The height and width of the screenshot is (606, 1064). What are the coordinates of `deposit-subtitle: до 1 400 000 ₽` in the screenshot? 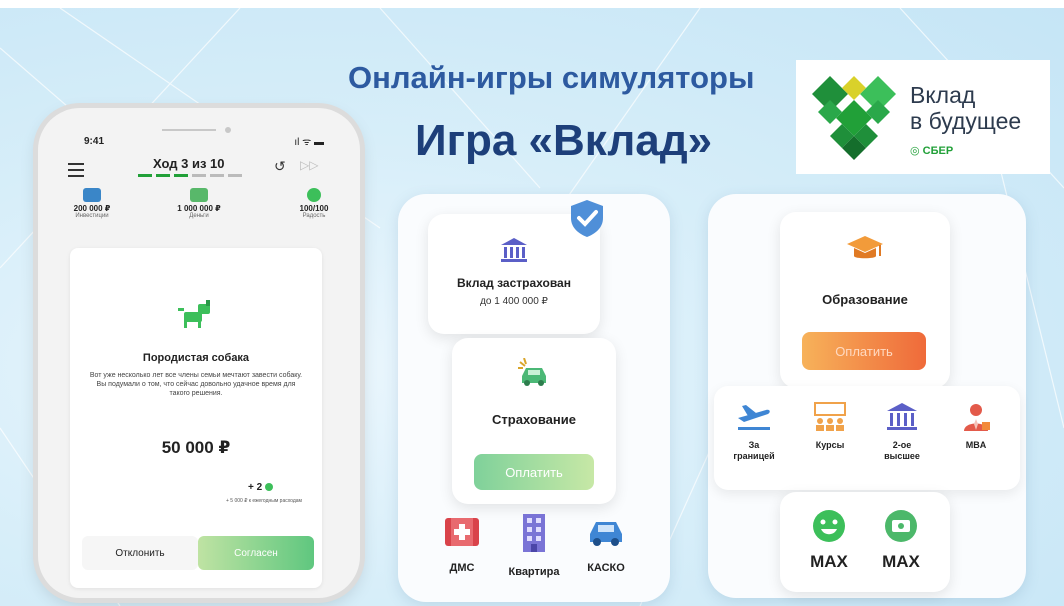 It's located at (514, 301).